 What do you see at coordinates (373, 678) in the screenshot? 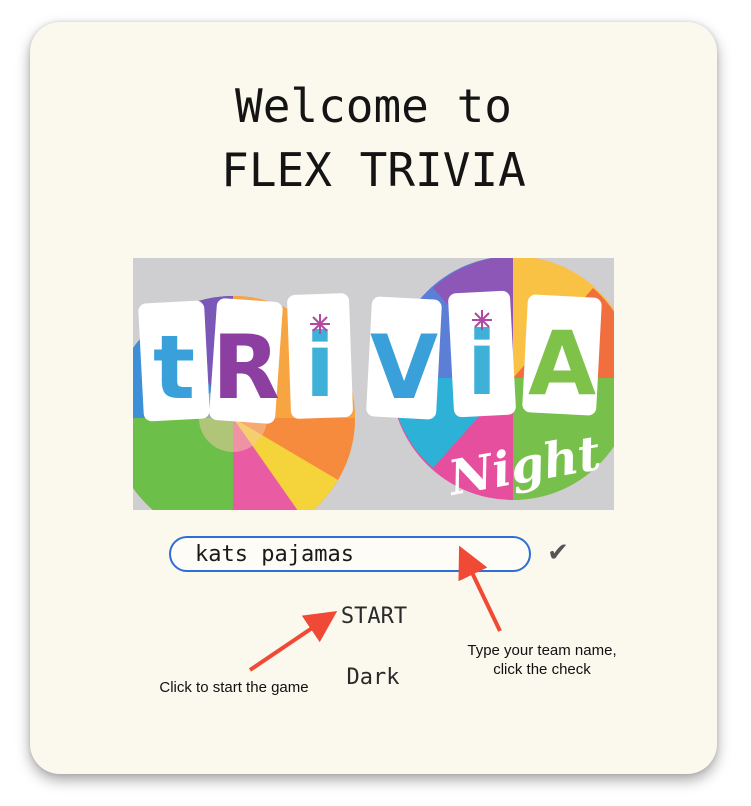
I see `dark-mode-button: Dark` at bounding box center [373, 678].